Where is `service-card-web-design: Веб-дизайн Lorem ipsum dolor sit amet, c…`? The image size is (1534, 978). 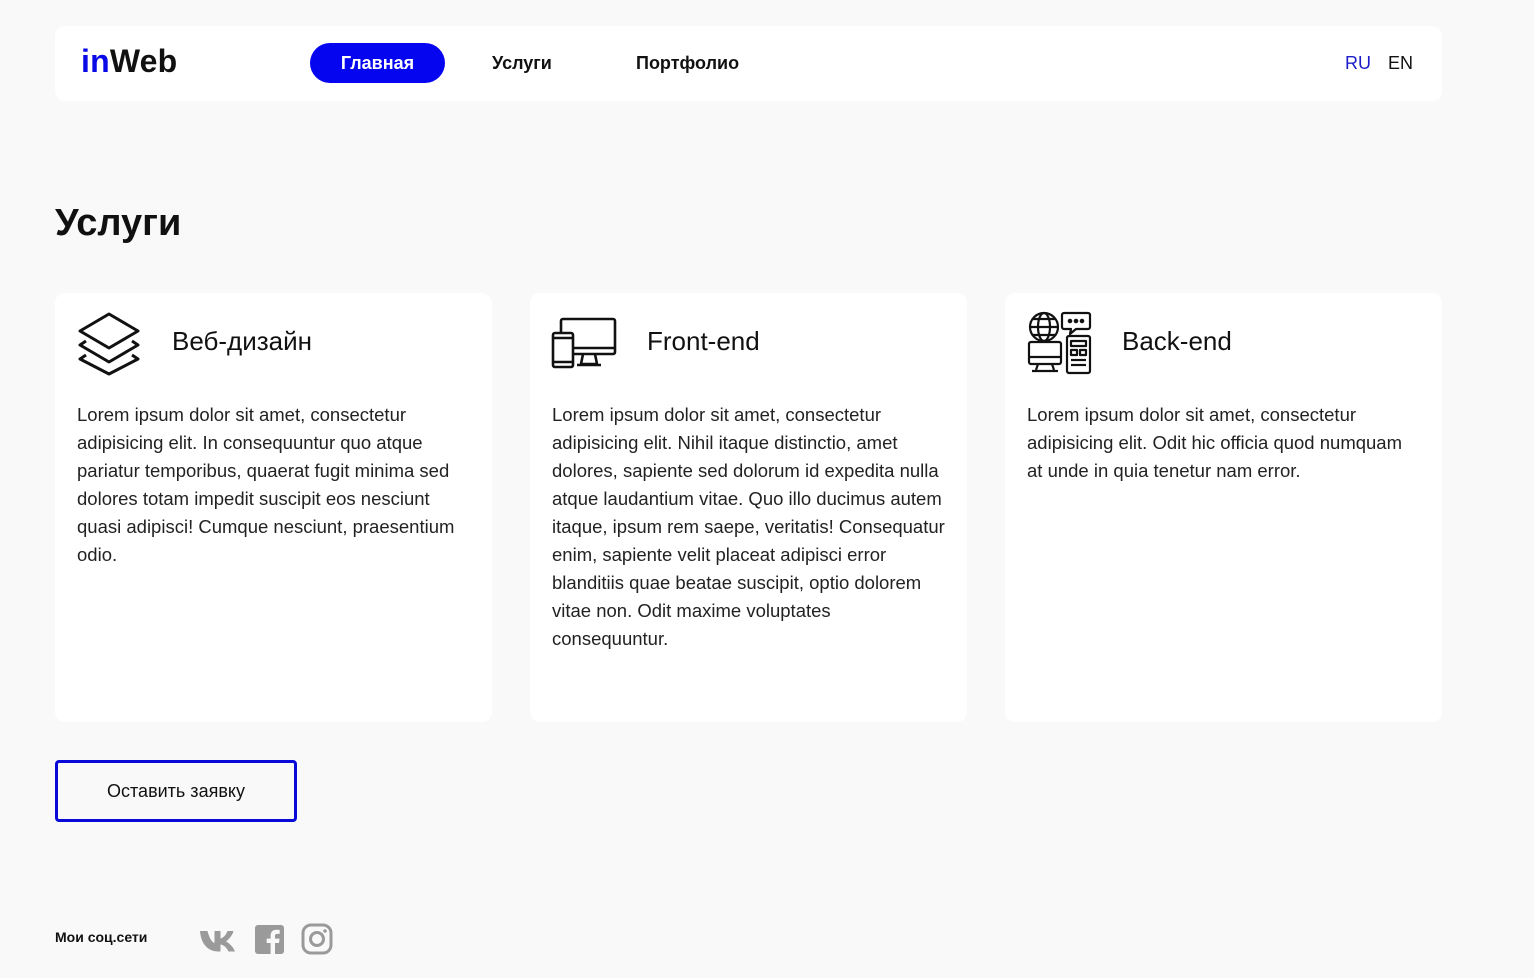 service-card-web-design: Веб-дизайн Lorem ipsum dolor sit amet, c… is located at coordinates (273, 507).